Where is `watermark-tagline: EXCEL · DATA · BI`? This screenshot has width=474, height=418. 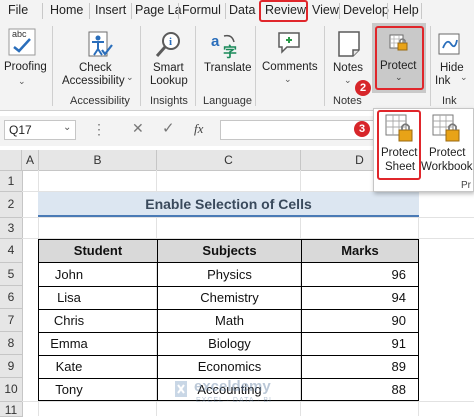
watermark-tagline: EXCEL · DATA · BI is located at coordinates (234, 400).